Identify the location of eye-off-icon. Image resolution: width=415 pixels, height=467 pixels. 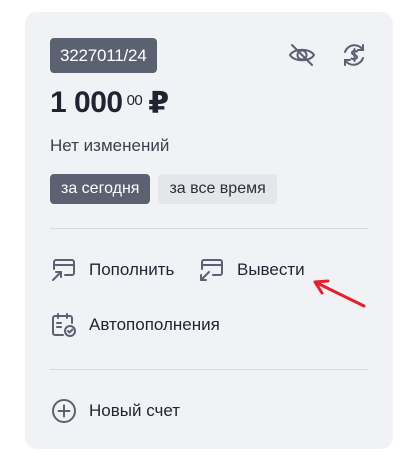
(302, 55).